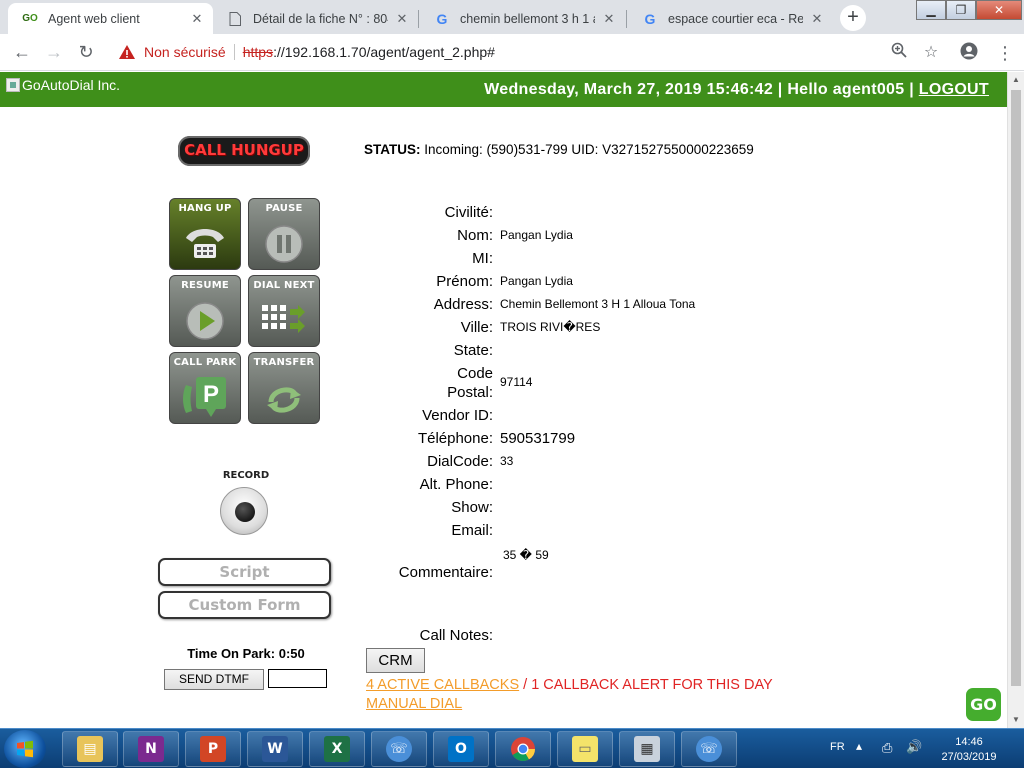 This screenshot has width=1024, height=768. What do you see at coordinates (127, 52) in the screenshot?
I see `warning-icon` at bounding box center [127, 52].